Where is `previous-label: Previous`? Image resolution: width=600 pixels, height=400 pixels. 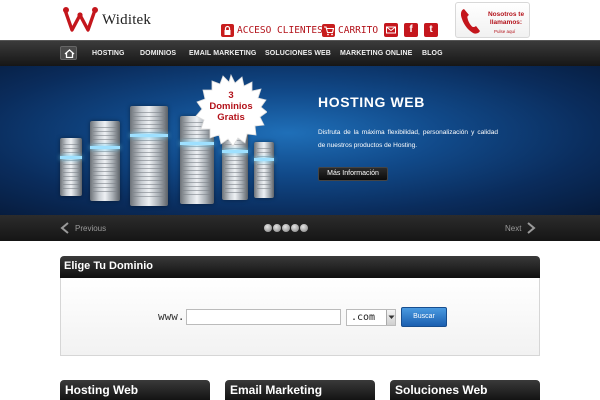
previous-label: Previous is located at coordinates (91, 228).